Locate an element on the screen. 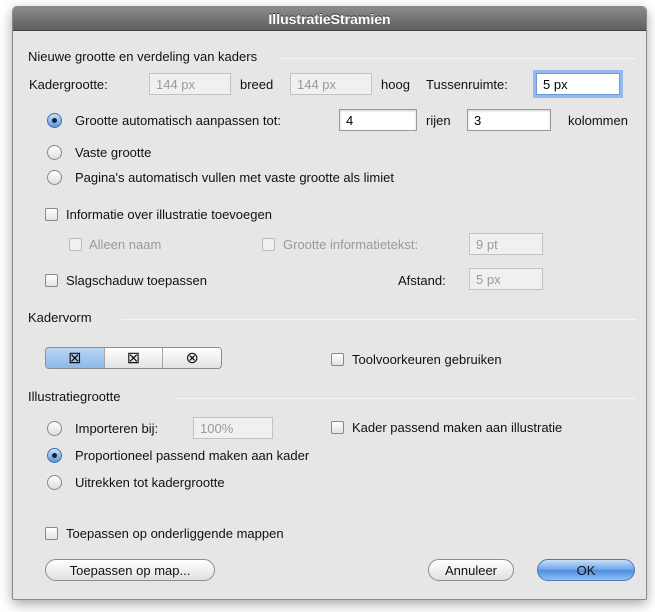  import-at-label: Importeren bij: is located at coordinates (117, 428).